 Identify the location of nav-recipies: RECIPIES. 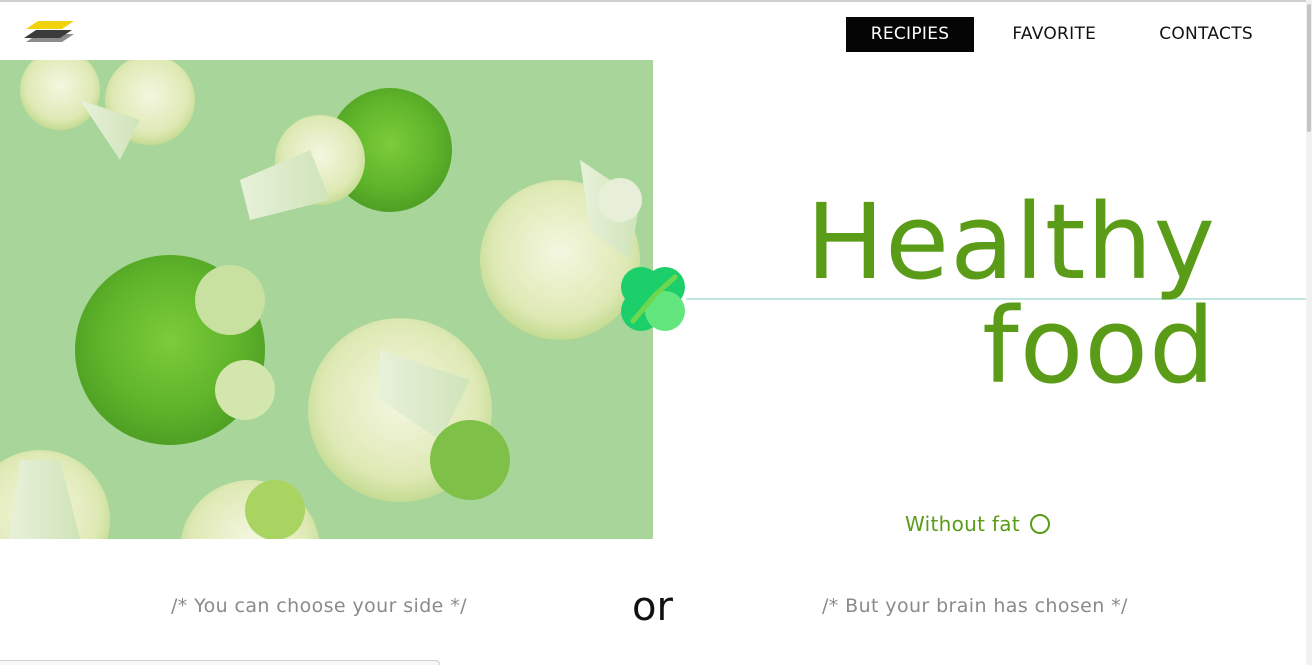
(910, 34).